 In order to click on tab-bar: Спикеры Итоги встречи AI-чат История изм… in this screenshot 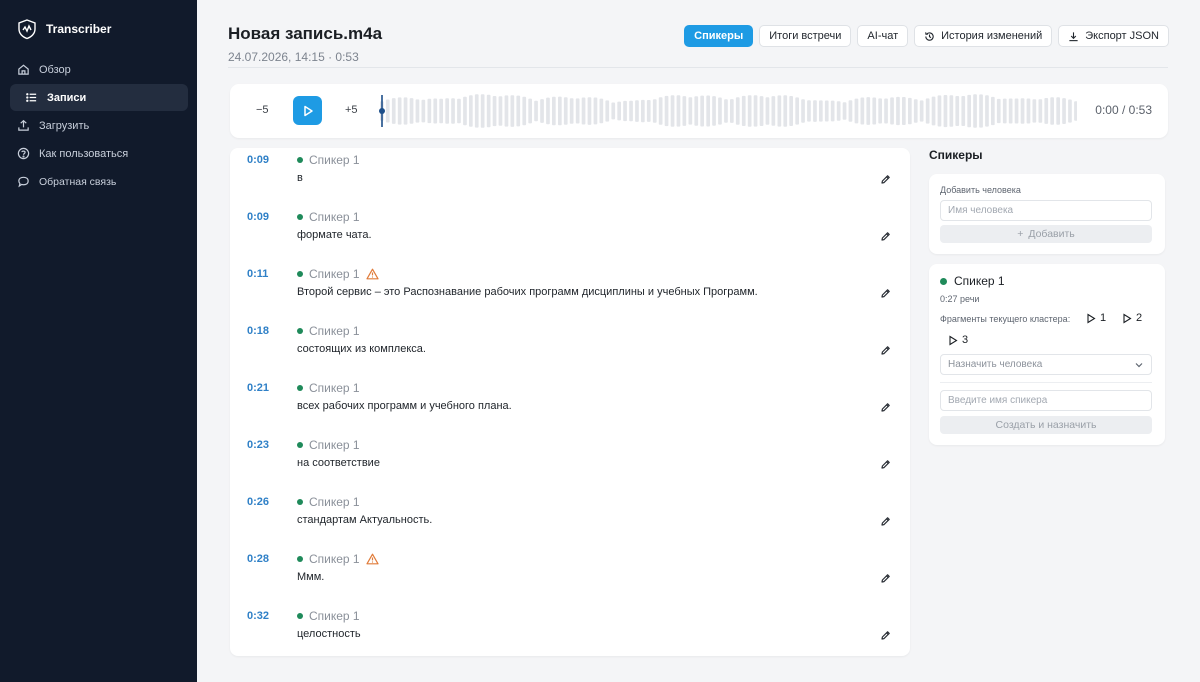, I will do `click(926, 36)`.